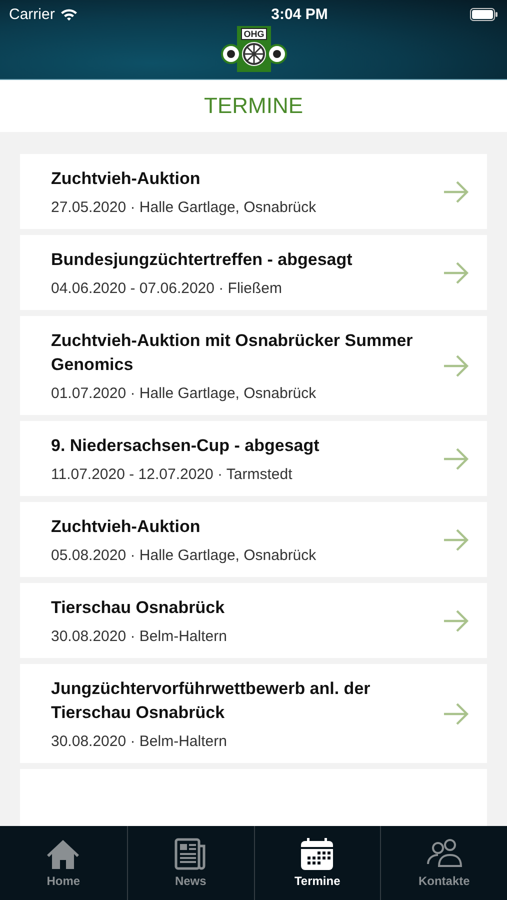 This screenshot has width=507, height=900. Describe the element at coordinates (211, 701) in the screenshot. I see `event-title: Jungzüchtervorführwettbewerb anl. der Tierschau Osnabrück` at that location.